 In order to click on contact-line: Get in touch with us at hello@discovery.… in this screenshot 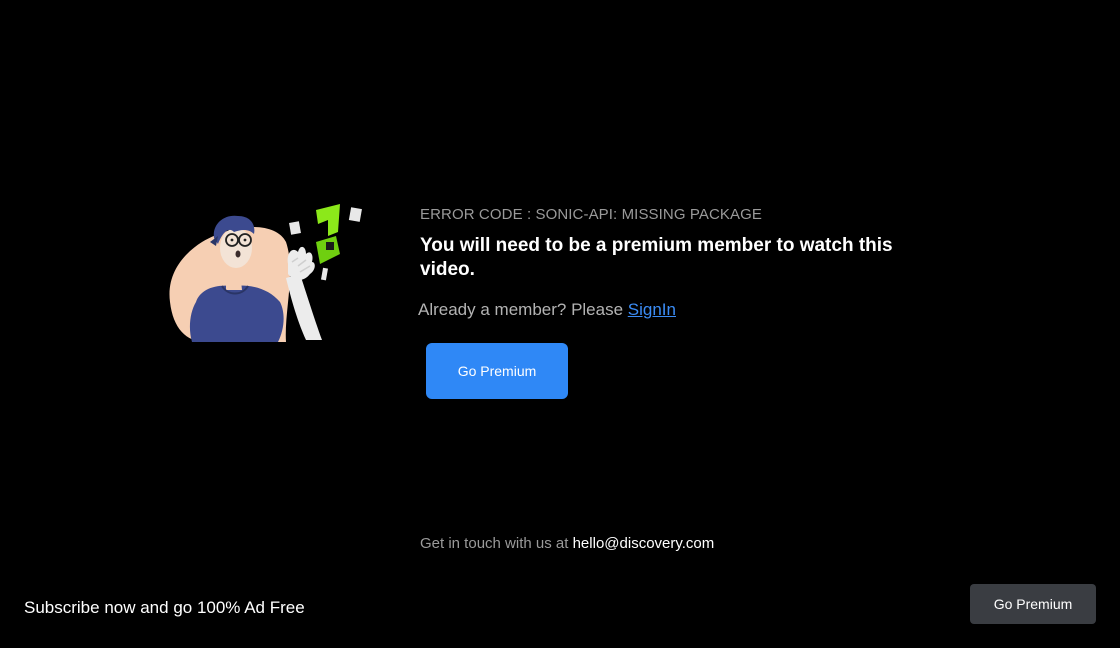, I will do `click(567, 544)`.